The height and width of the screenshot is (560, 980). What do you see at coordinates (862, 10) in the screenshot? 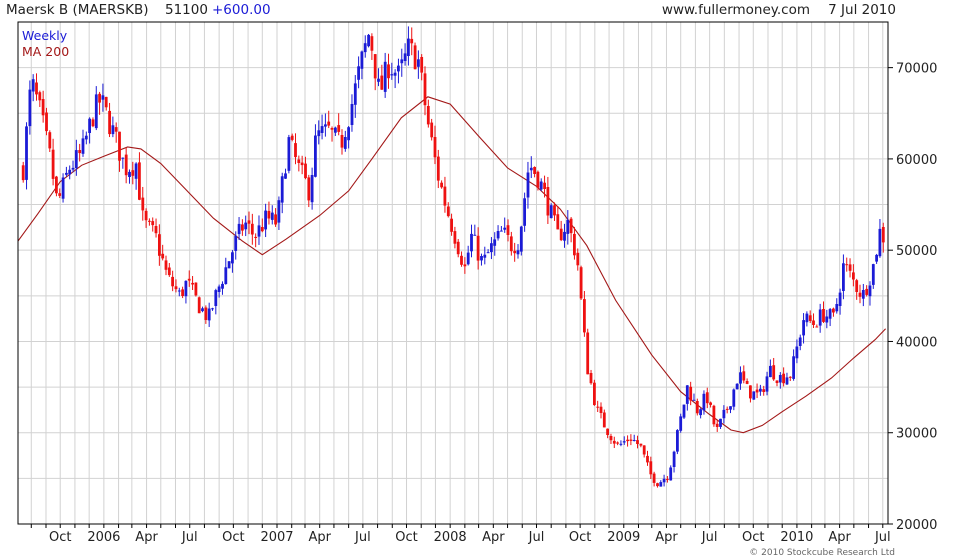
I see `chart-date: 7 Jul 2010` at bounding box center [862, 10].